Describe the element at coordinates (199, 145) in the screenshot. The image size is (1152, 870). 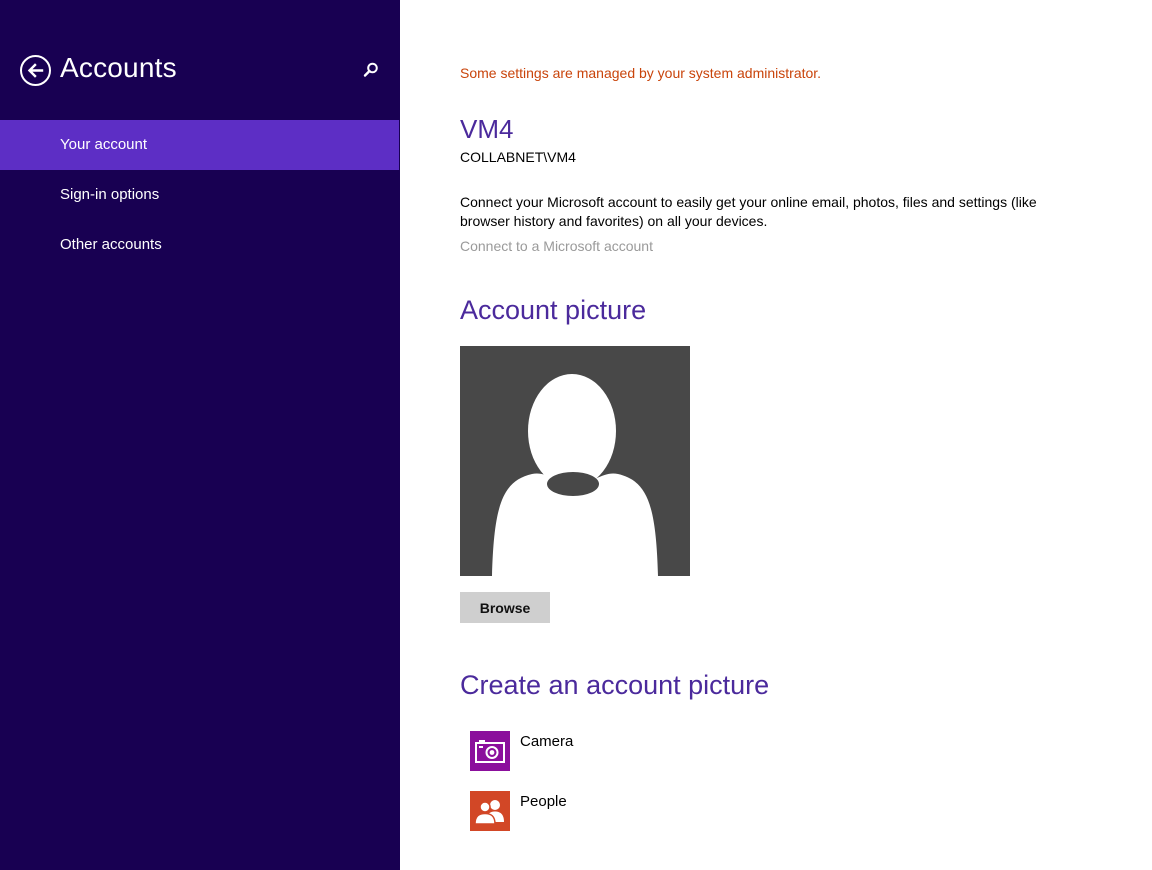
I see `sidebar-item-your-account: Your account` at that location.